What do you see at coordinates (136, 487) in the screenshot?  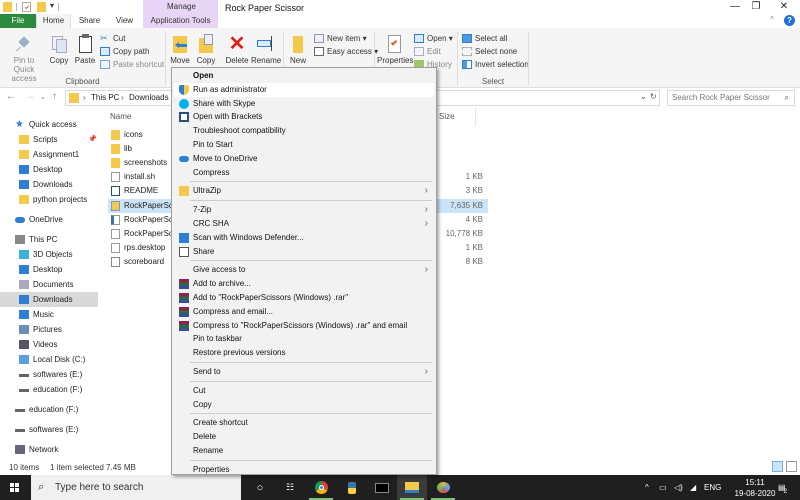 I see `taskbar-search-input: ⌕ Type here to search` at bounding box center [136, 487].